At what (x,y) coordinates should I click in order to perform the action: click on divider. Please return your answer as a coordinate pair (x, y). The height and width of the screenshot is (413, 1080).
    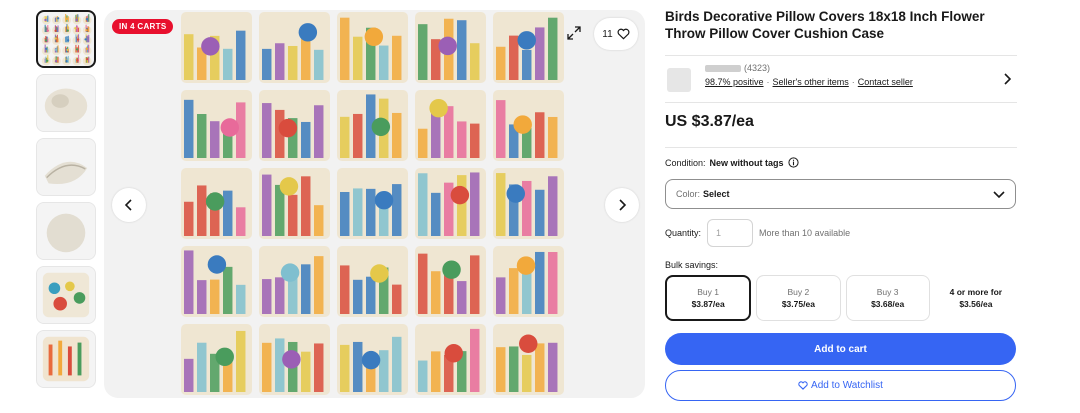
    Looking at the image, I should click on (841, 147).